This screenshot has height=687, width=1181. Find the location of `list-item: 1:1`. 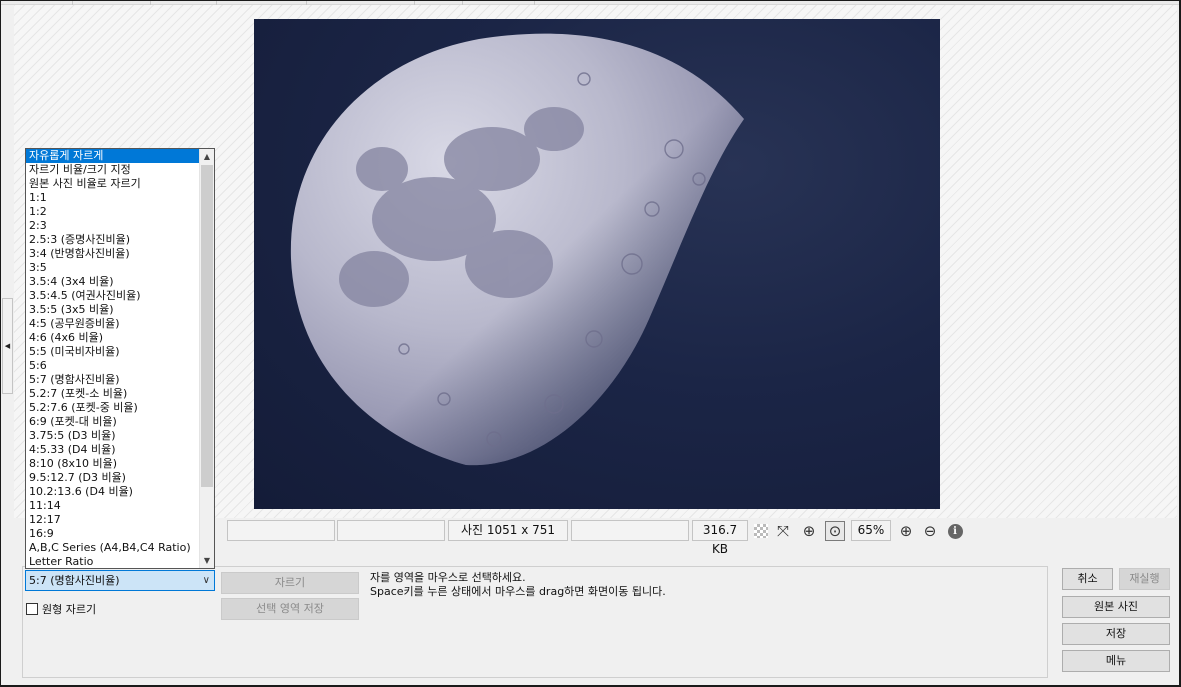

list-item: 1:1 is located at coordinates (112, 198).